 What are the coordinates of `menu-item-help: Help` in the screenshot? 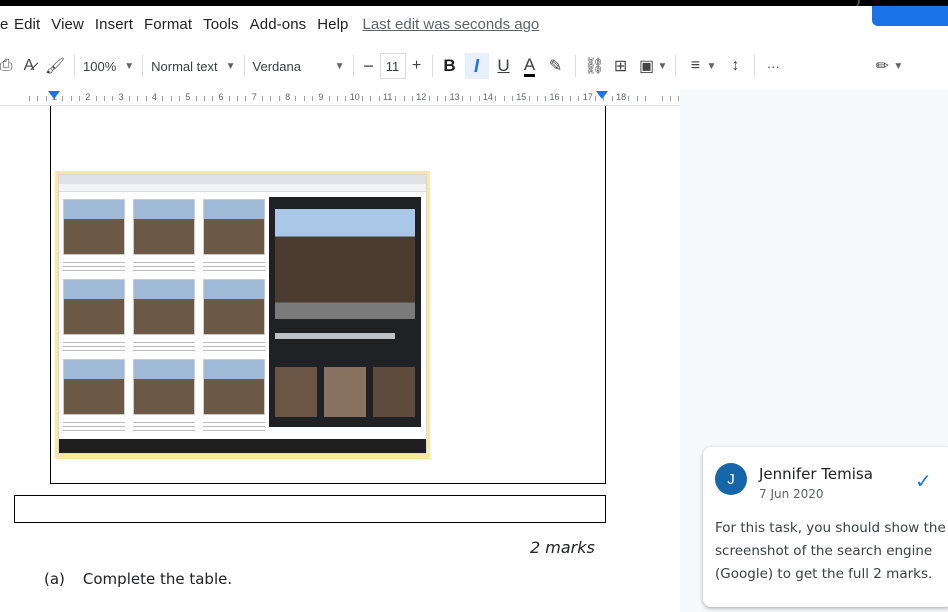 It's located at (332, 24).